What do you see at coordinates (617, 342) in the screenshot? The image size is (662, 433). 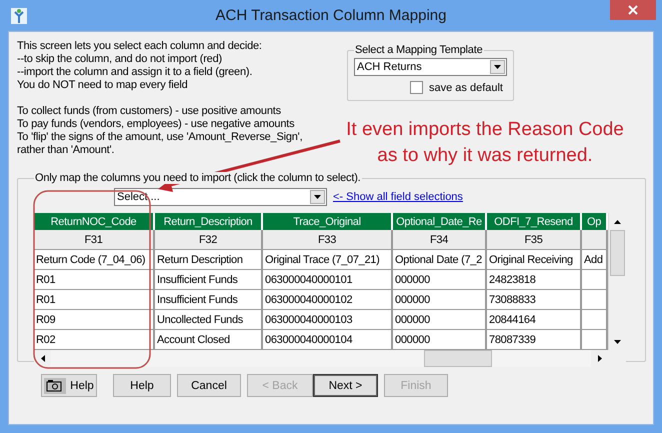 I see `scroll-down-icon` at bounding box center [617, 342].